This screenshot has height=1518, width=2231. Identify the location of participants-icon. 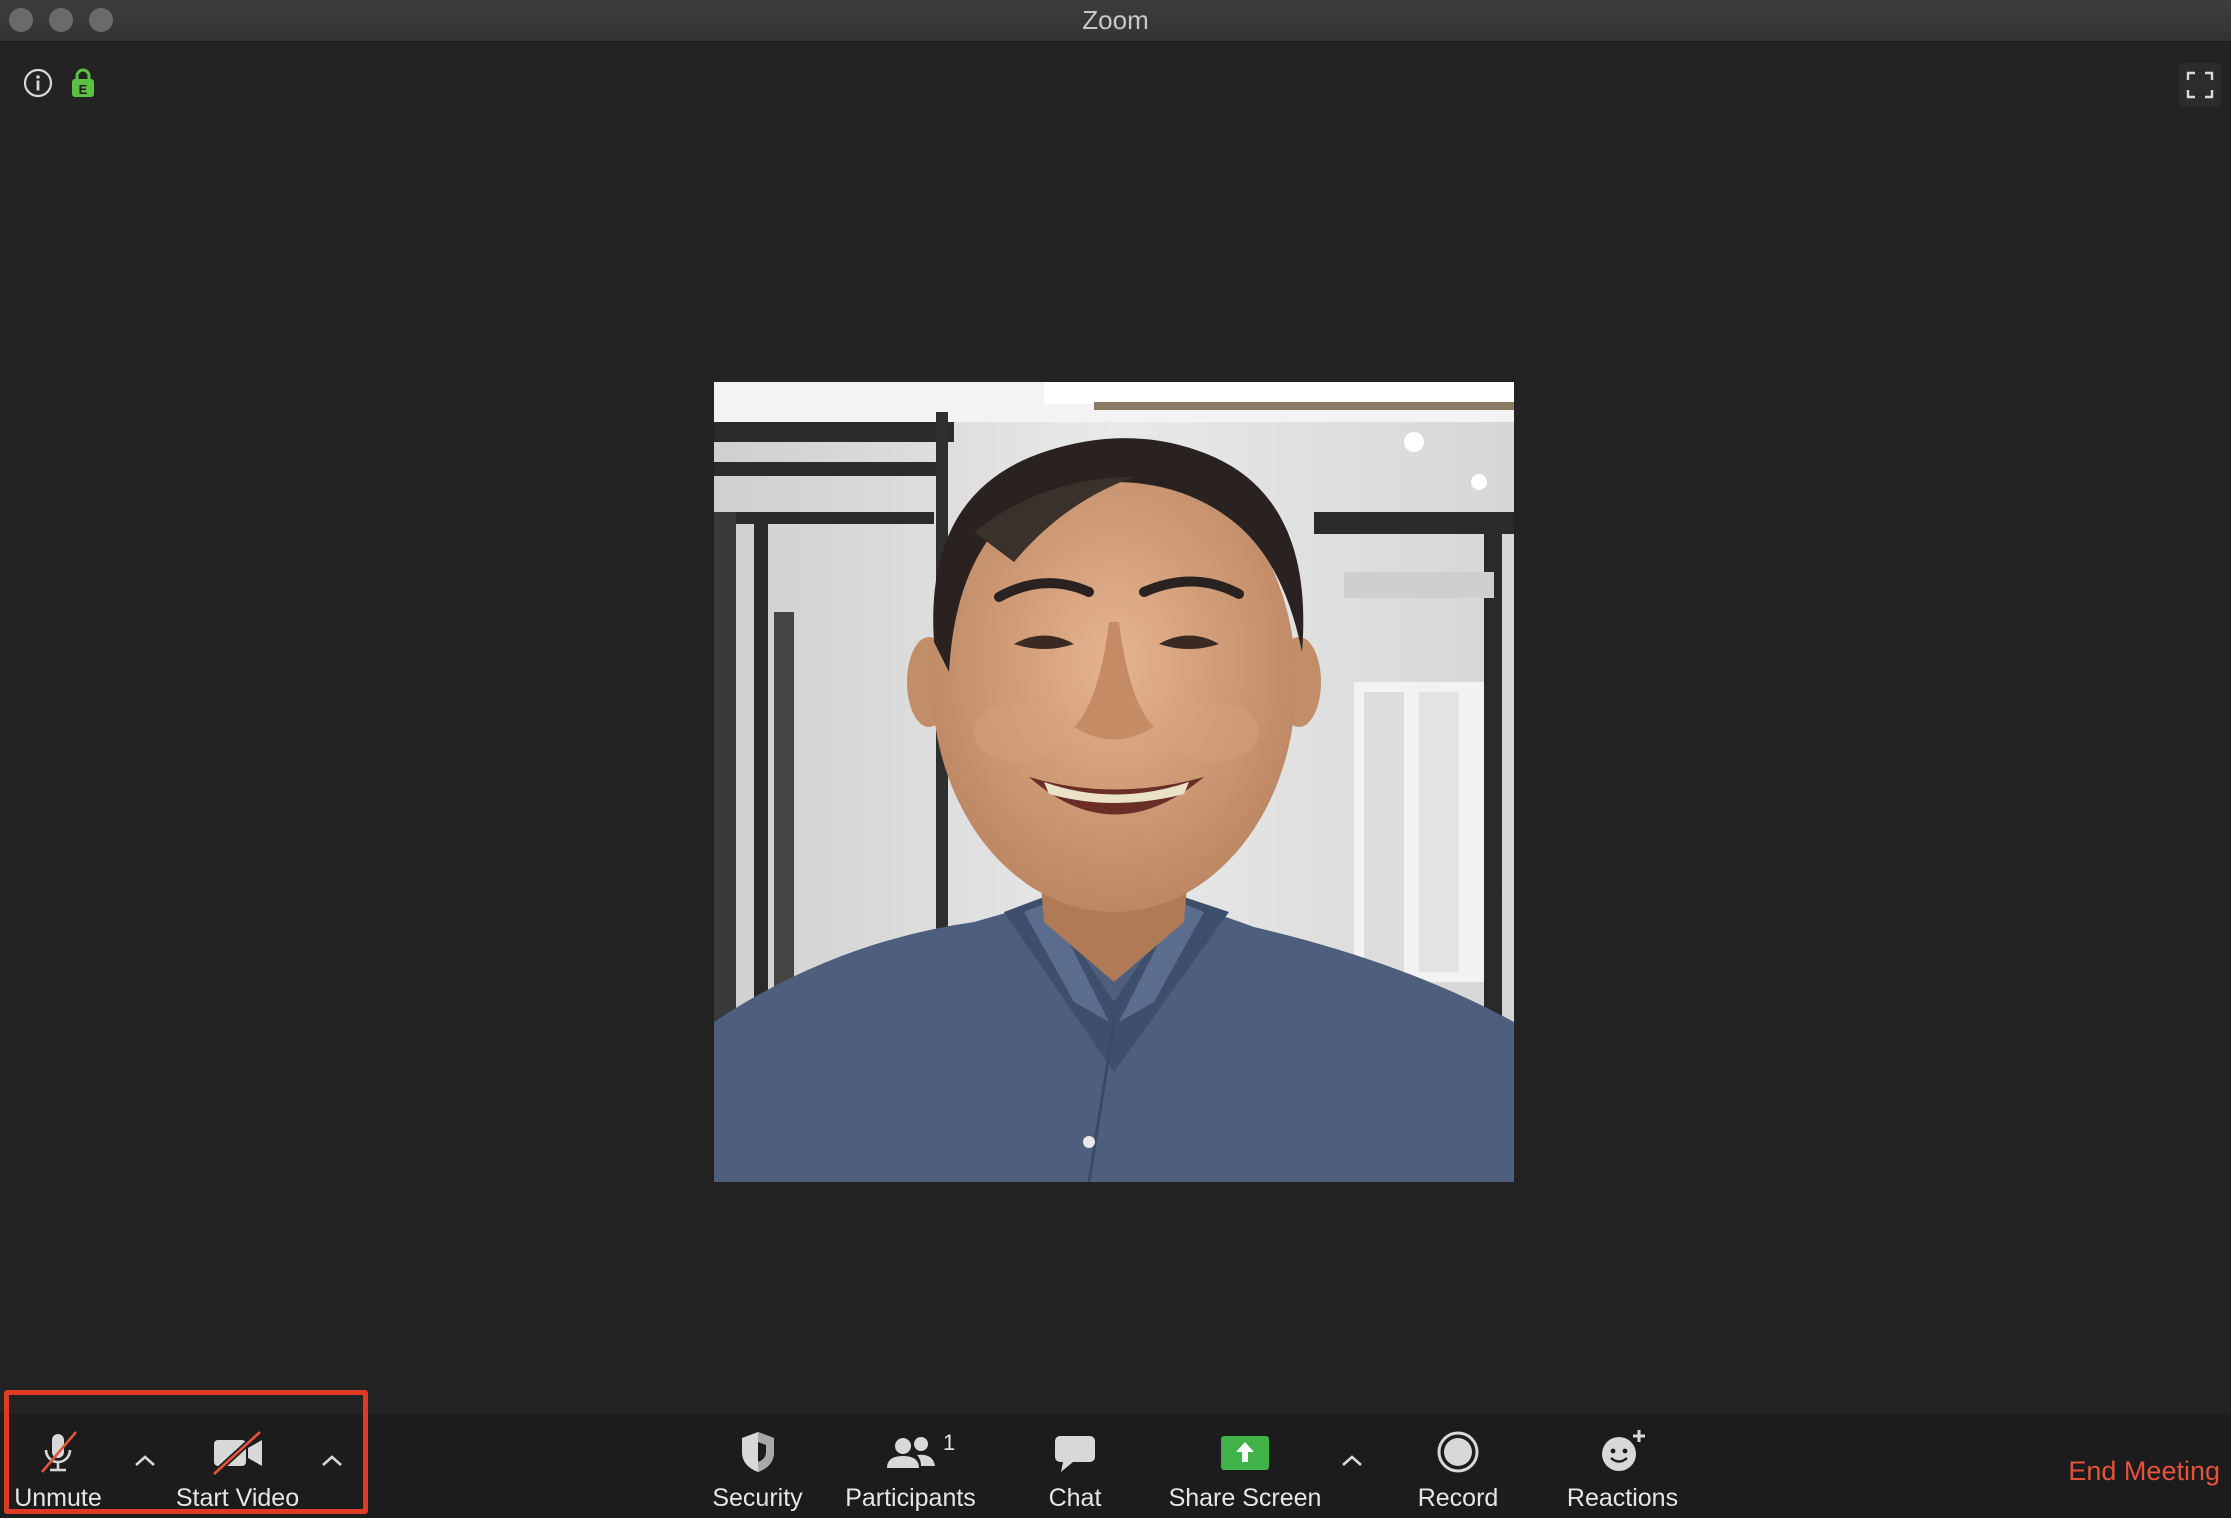
(911, 1454).